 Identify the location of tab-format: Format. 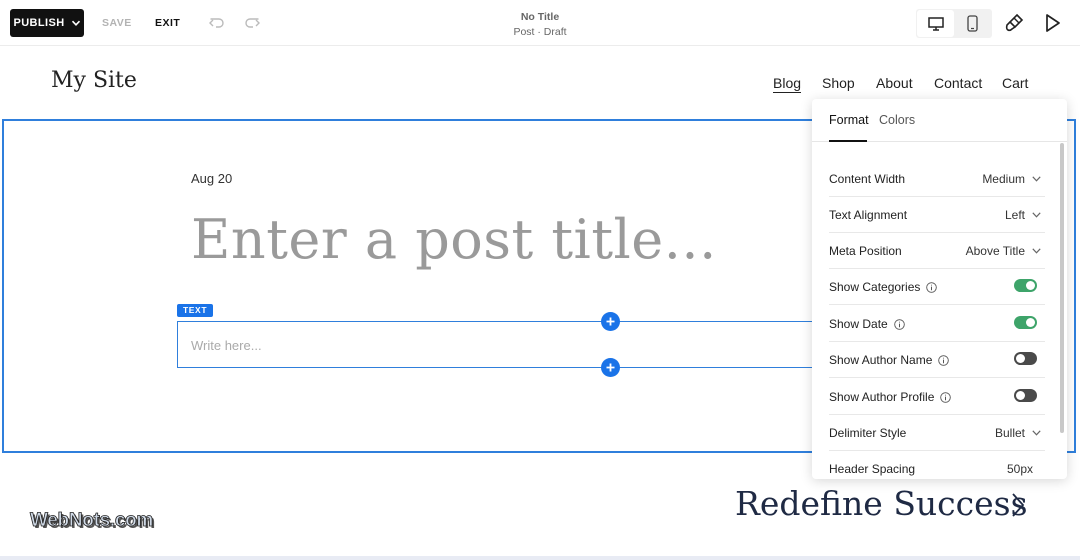
(849, 120).